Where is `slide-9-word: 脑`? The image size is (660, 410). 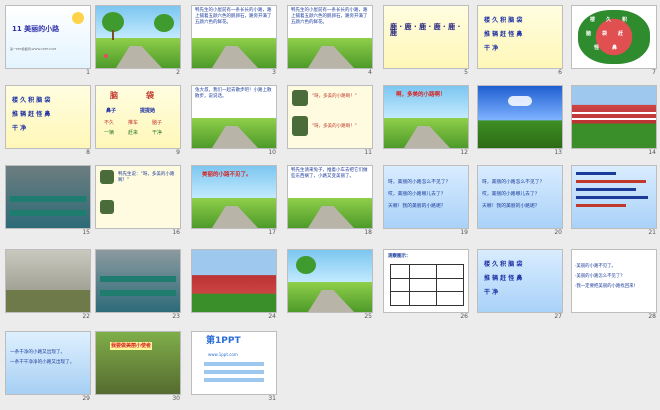 slide-9-word: 脑 is located at coordinates (114, 95).